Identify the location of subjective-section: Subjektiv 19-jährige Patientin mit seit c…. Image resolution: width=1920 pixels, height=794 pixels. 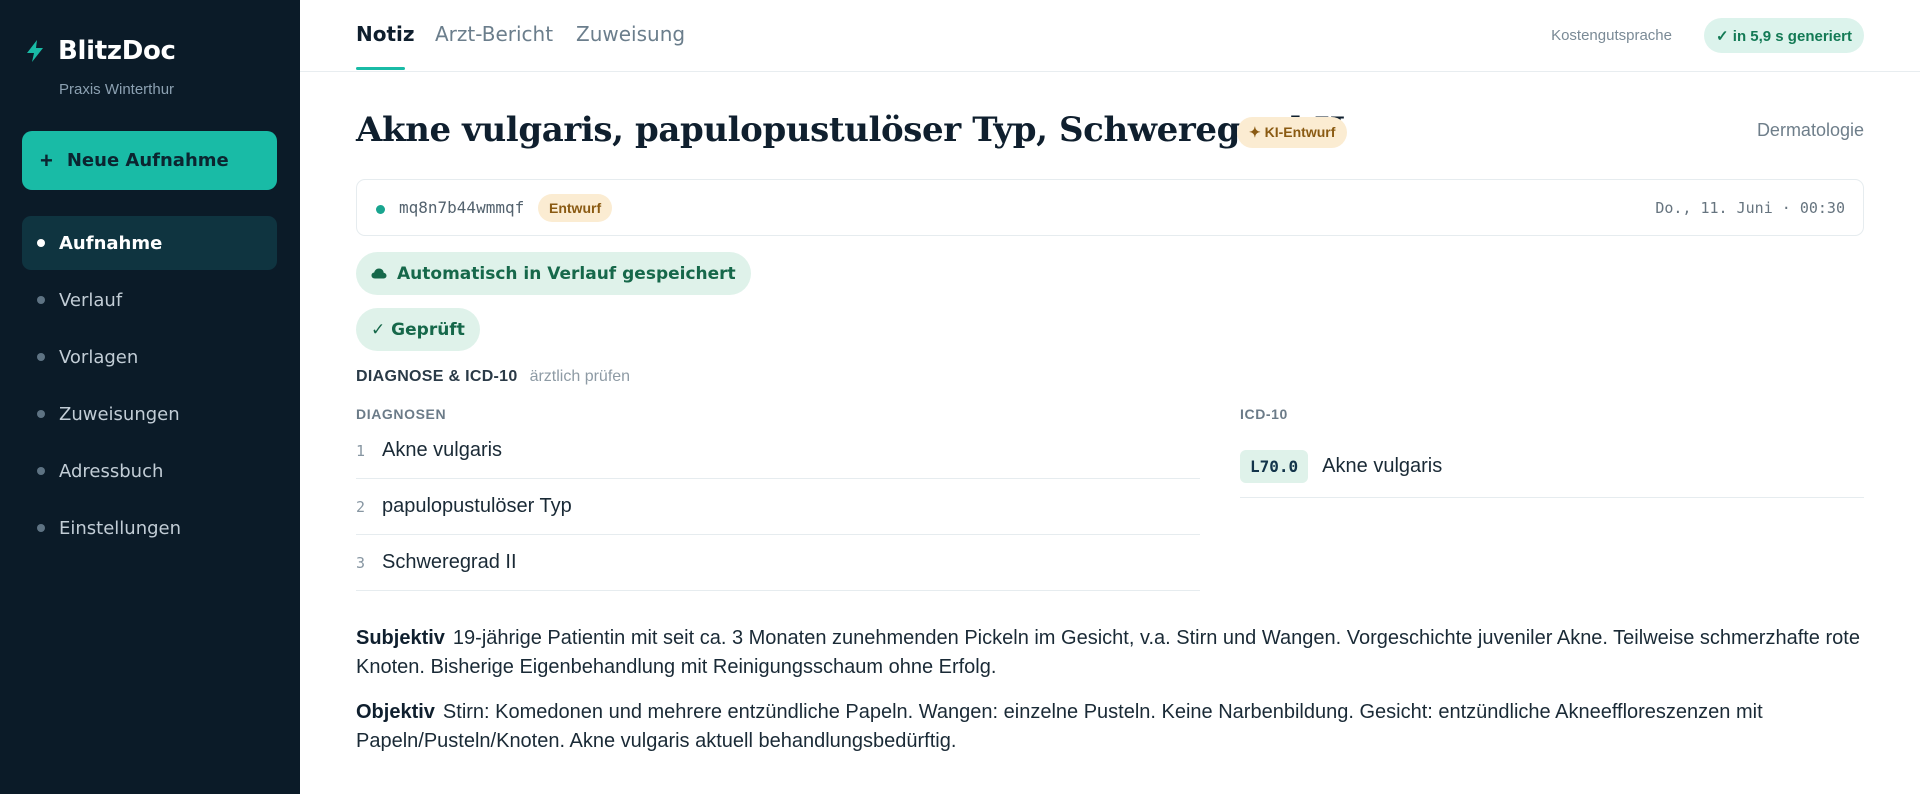
(1110, 653).